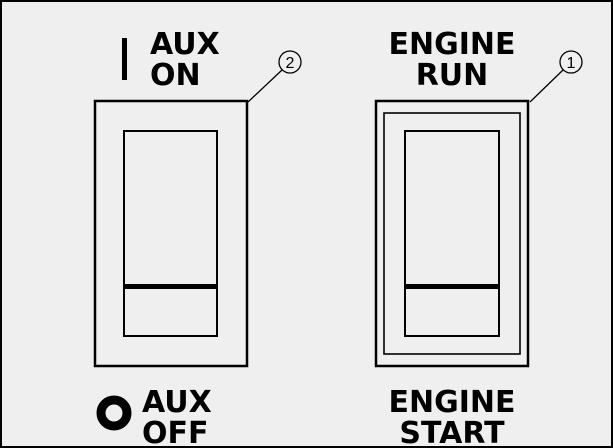 The height and width of the screenshot is (448, 613). I want to click on engine-start-label-line1: ENGINE, so click(452, 402).